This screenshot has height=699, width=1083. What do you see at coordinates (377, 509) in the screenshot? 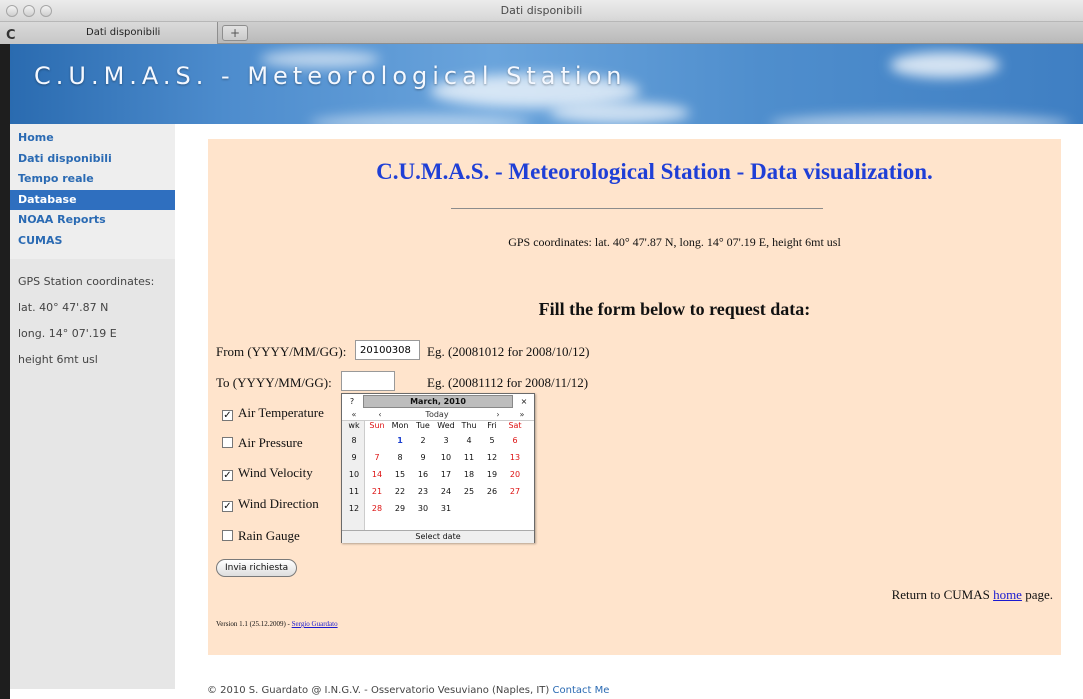
I see `calendar-day: 28` at bounding box center [377, 509].